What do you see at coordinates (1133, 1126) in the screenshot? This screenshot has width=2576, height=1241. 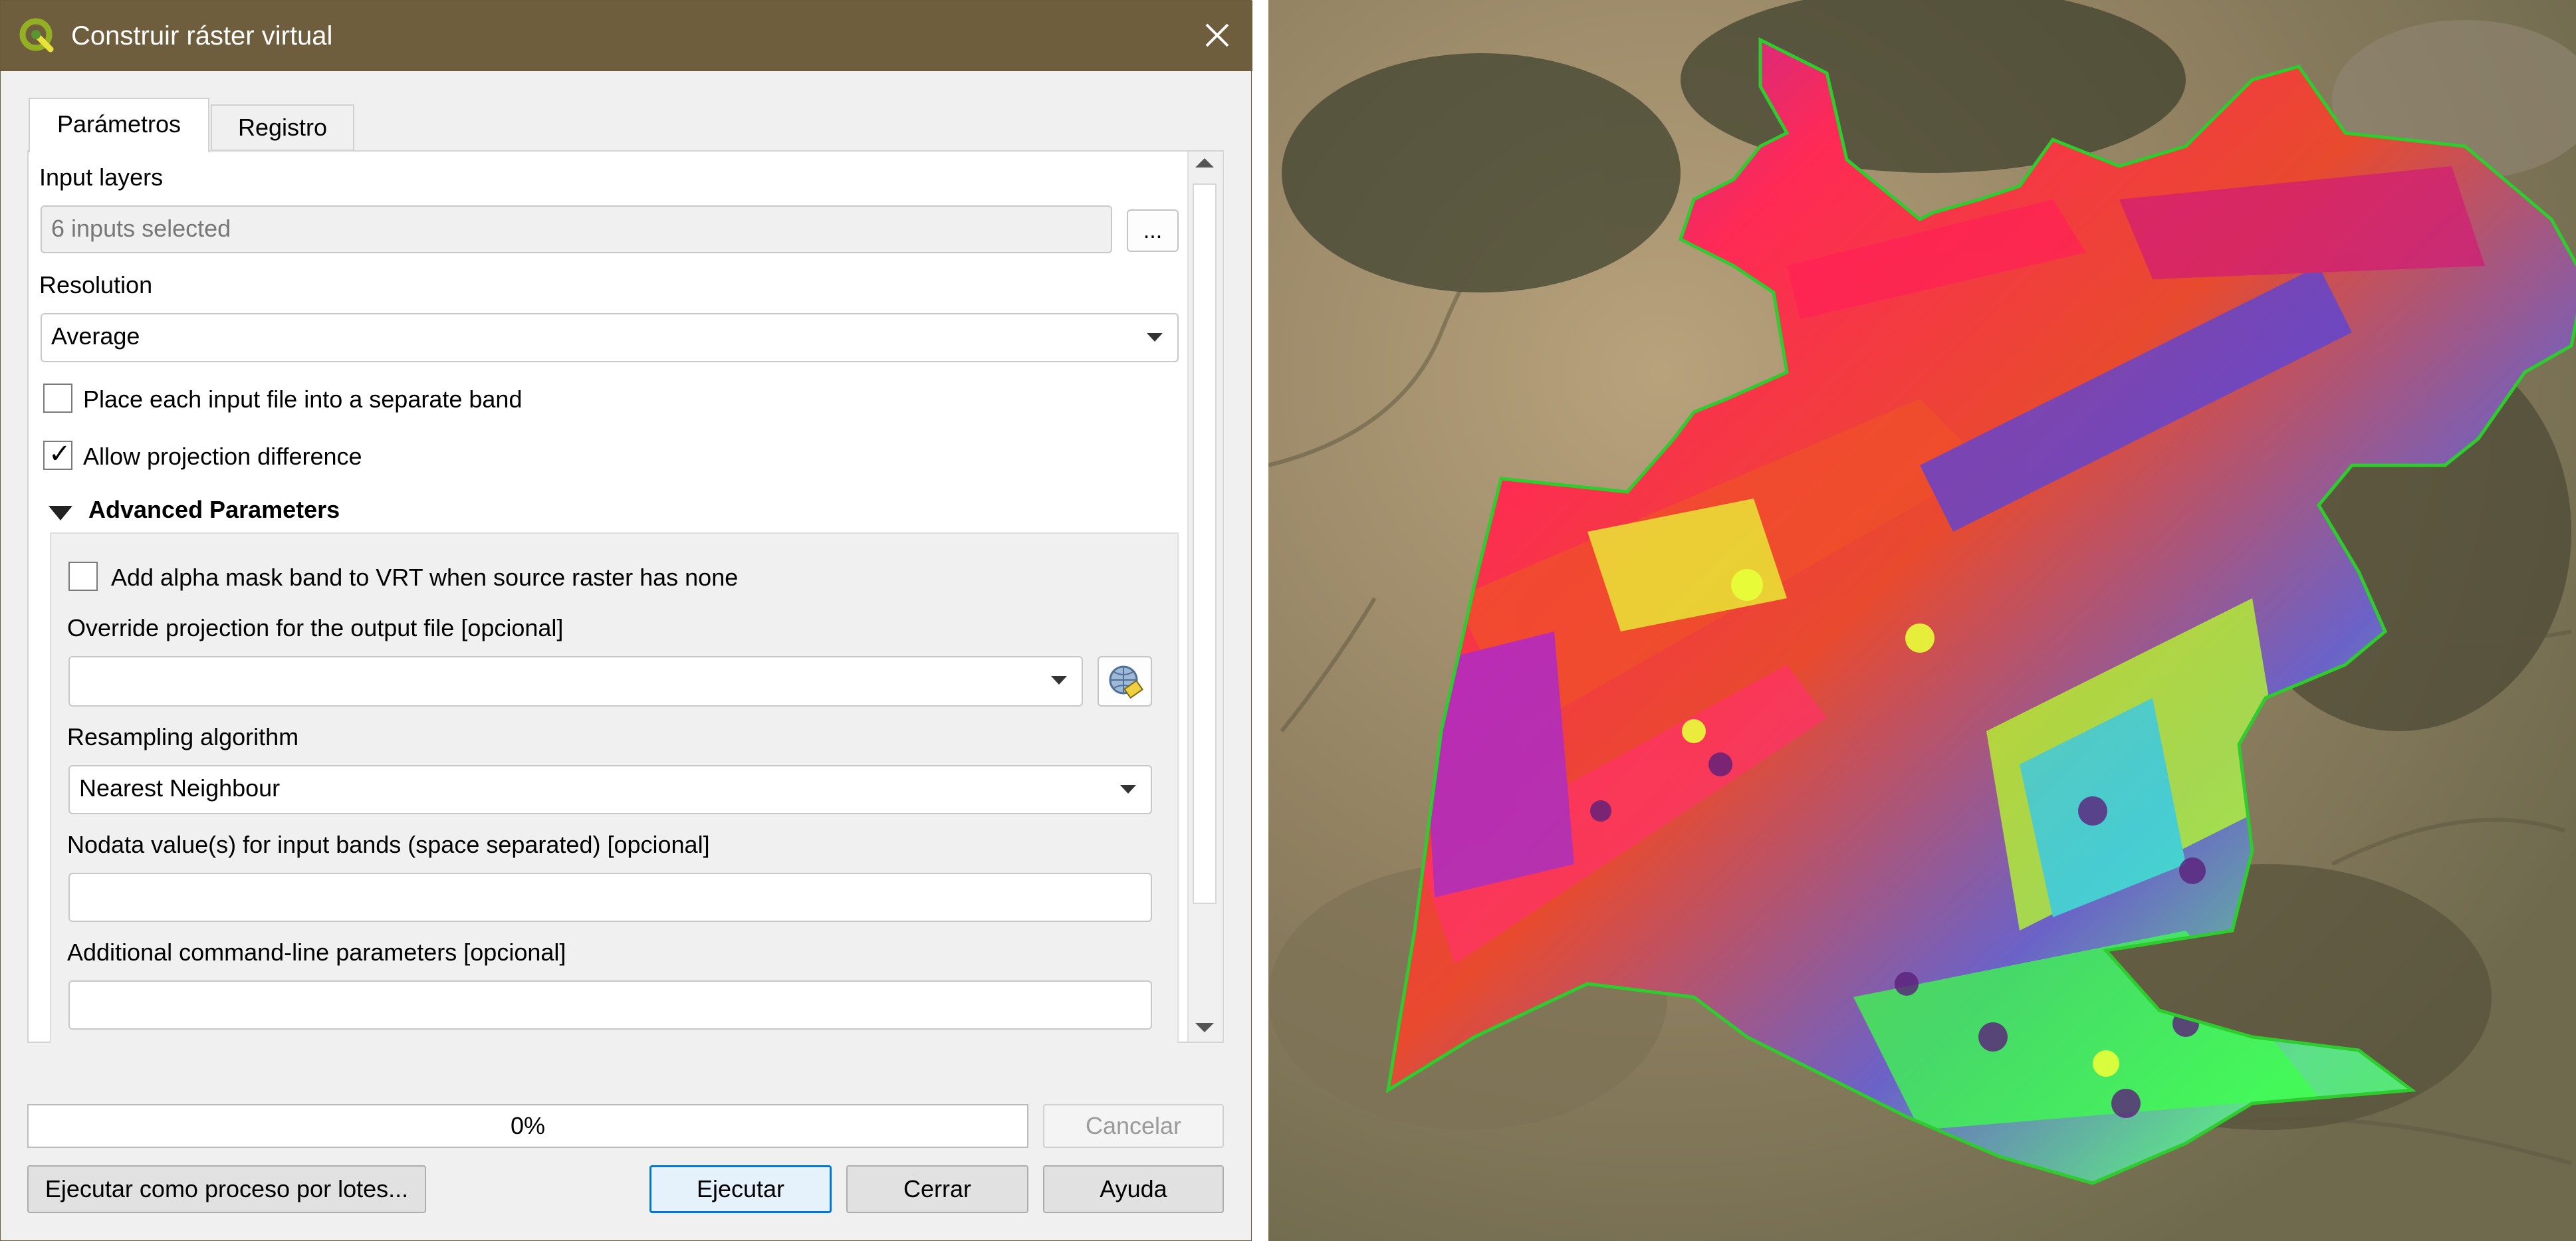 I see `cancel-button: Cancelar` at bounding box center [1133, 1126].